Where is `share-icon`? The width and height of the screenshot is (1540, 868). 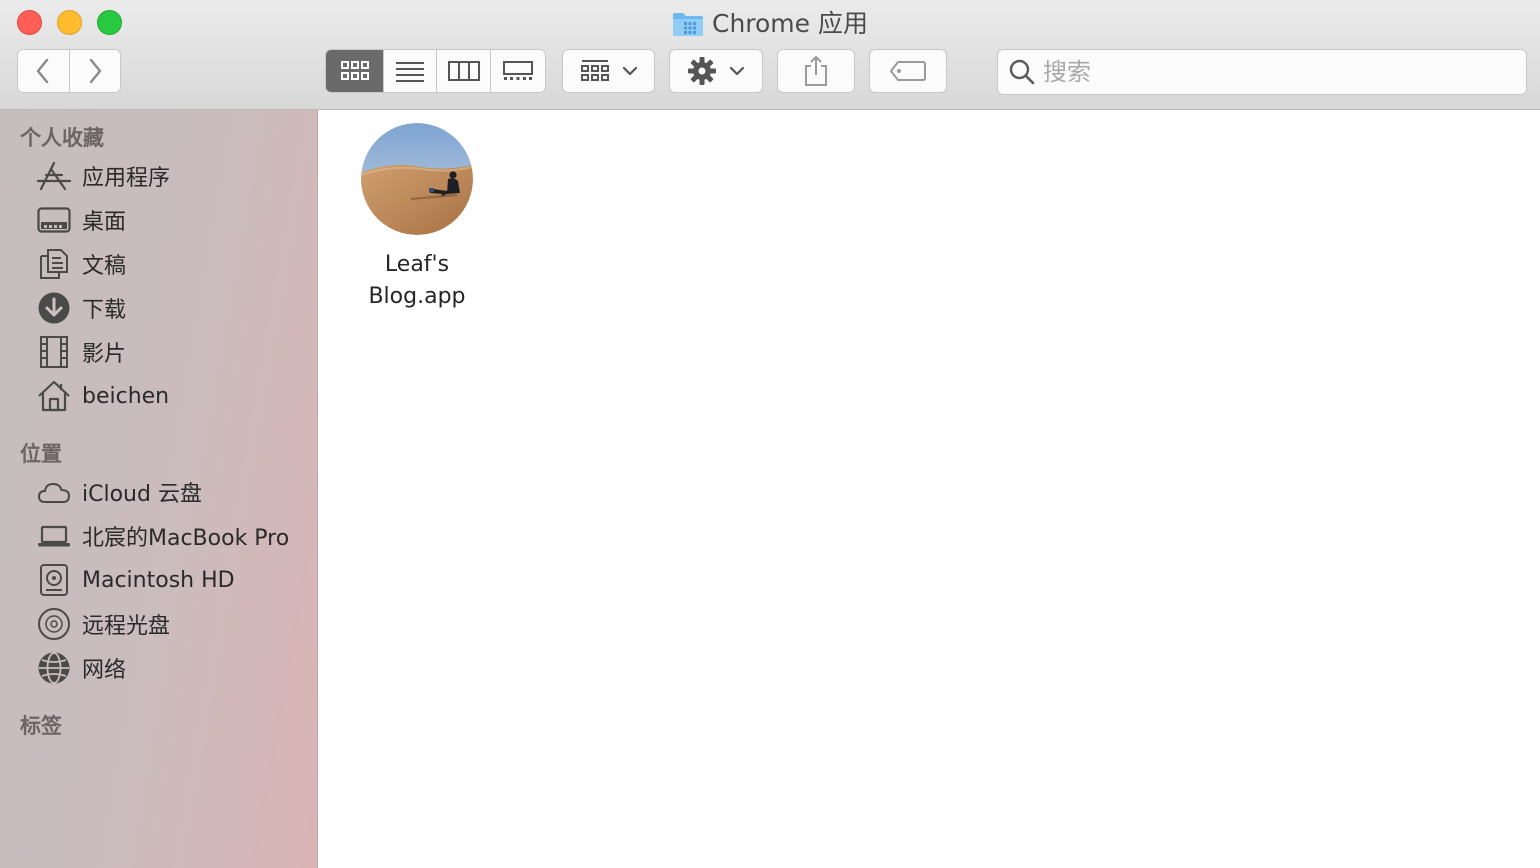 share-icon is located at coordinates (816, 70).